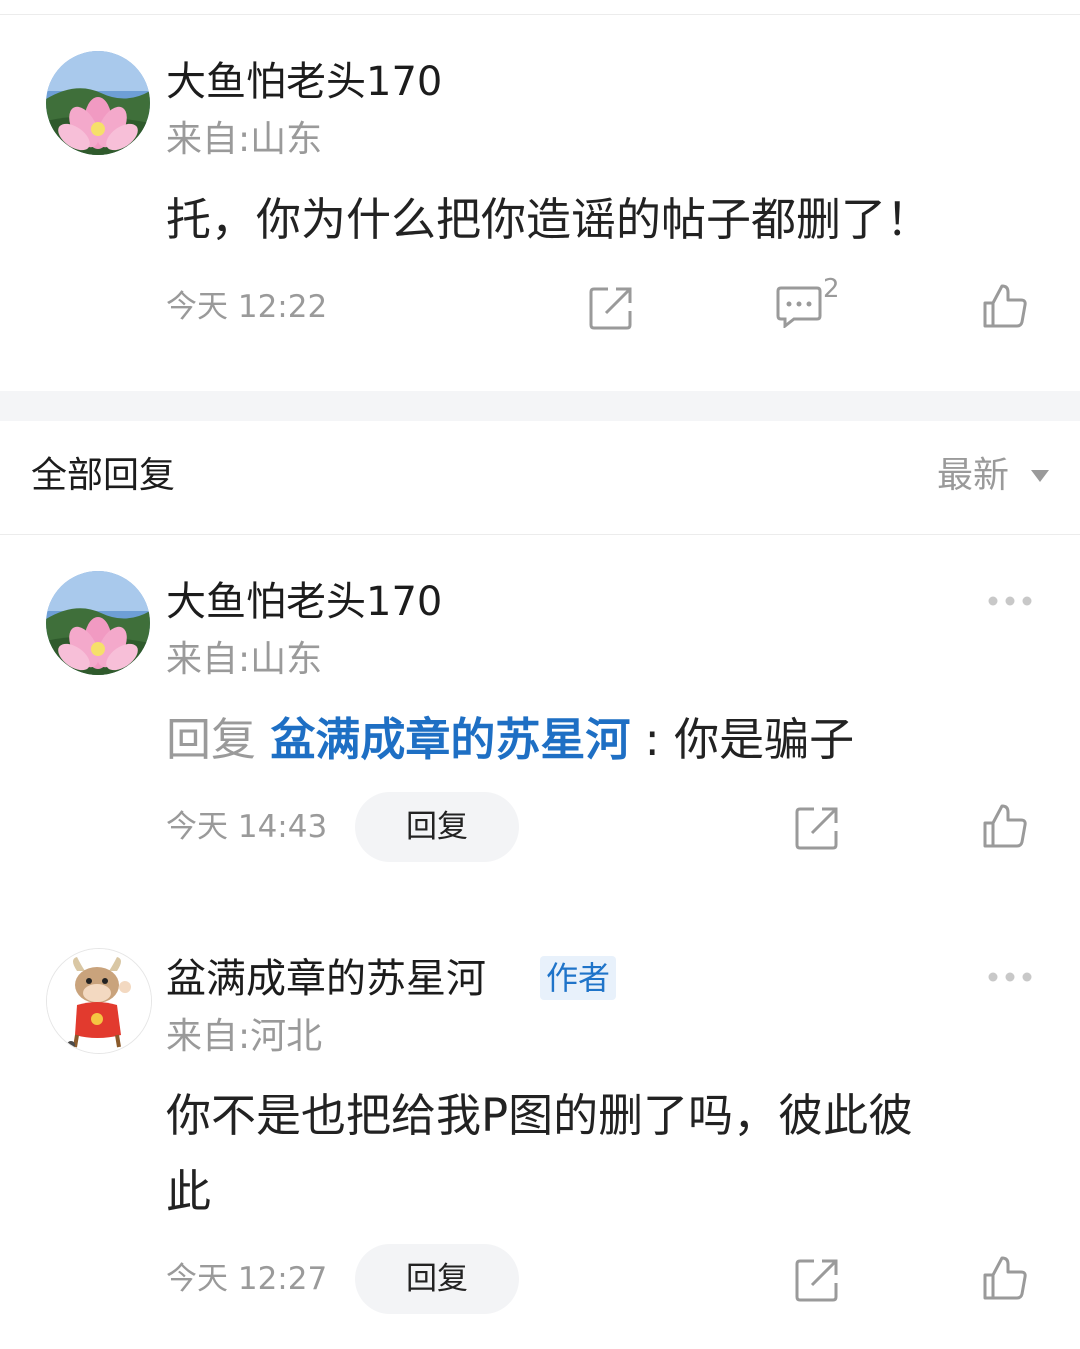  What do you see at coordinates (540, 14) in the screenshot?
I see `top-divider` at bounding box center [540, 14].